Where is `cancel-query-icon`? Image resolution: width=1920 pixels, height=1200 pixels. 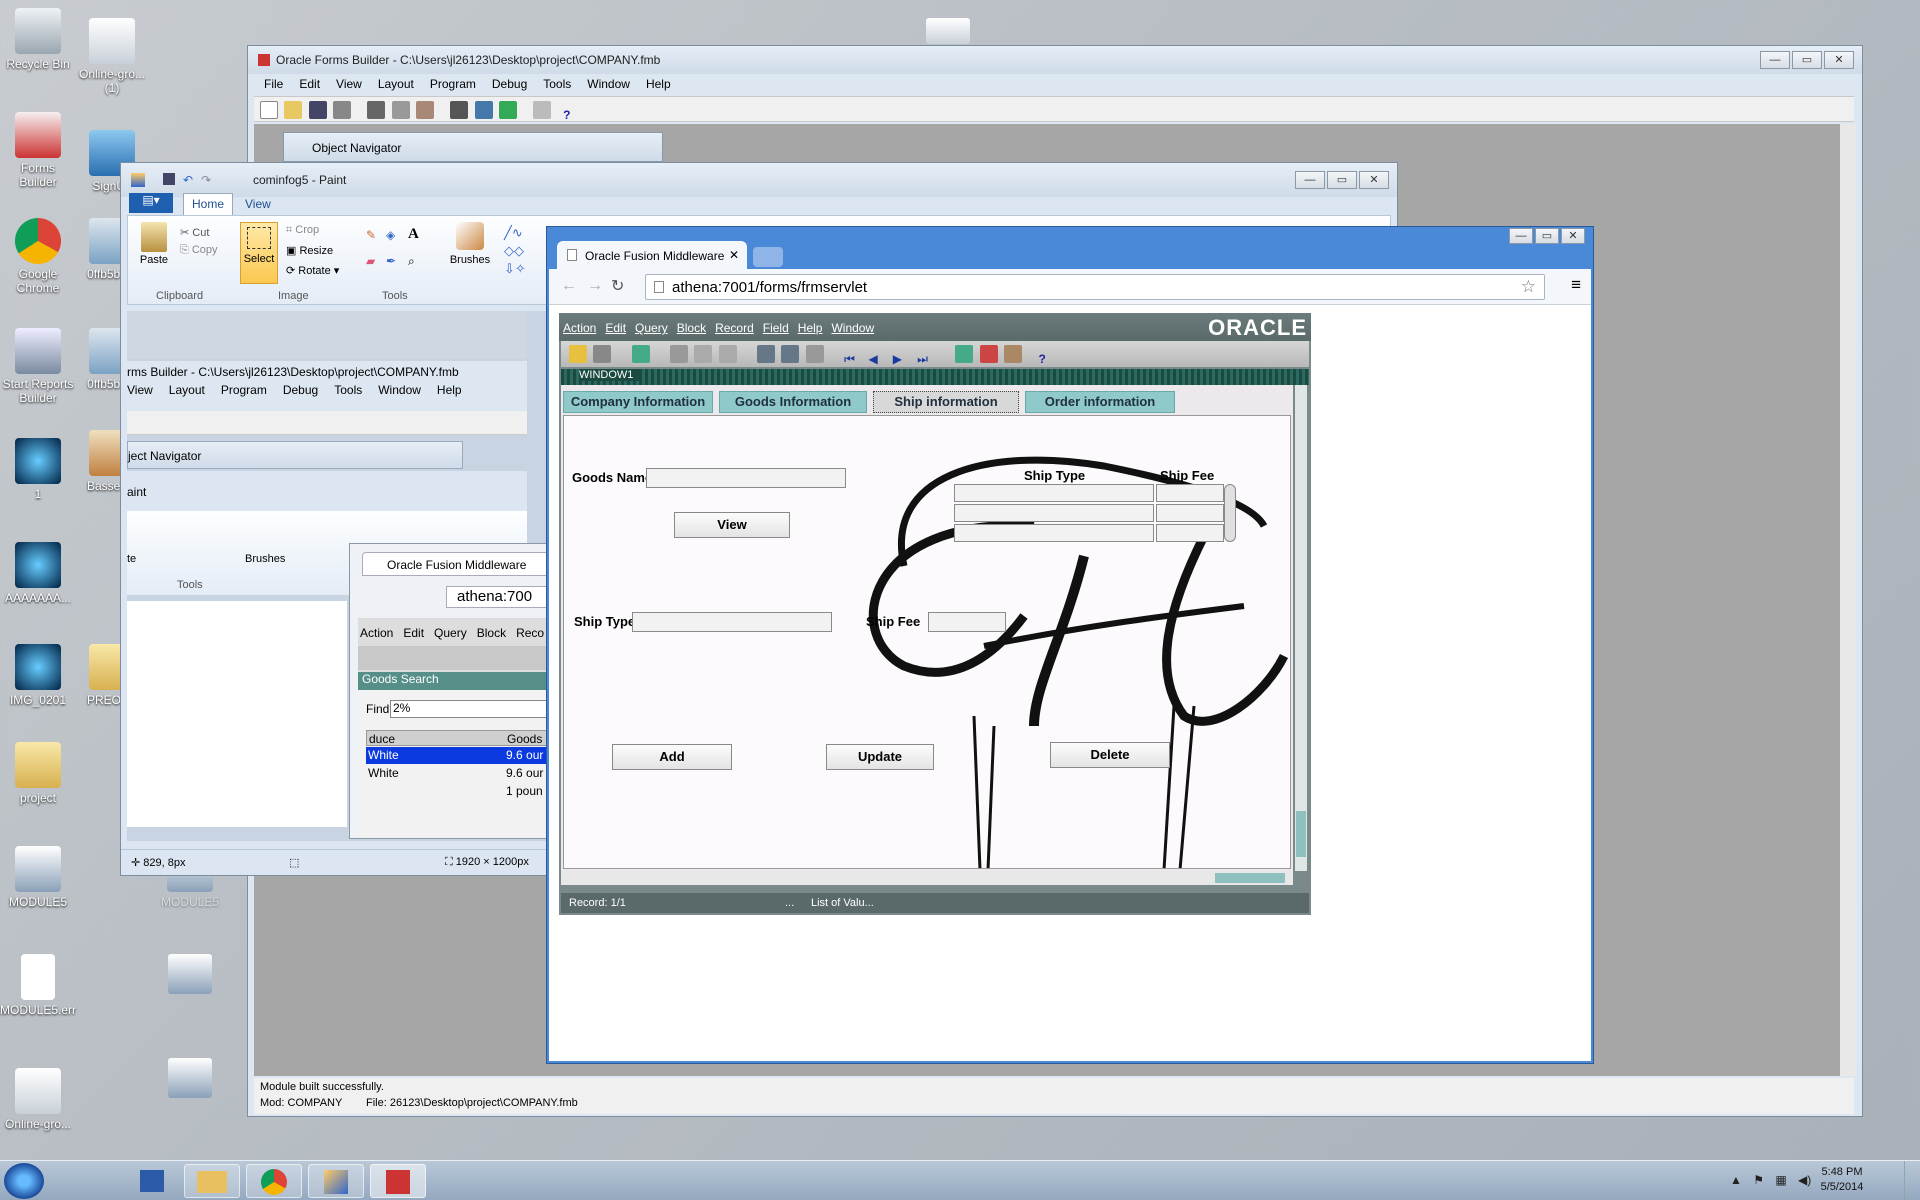 cancel-query-icon is located at coordinates (814, 354).